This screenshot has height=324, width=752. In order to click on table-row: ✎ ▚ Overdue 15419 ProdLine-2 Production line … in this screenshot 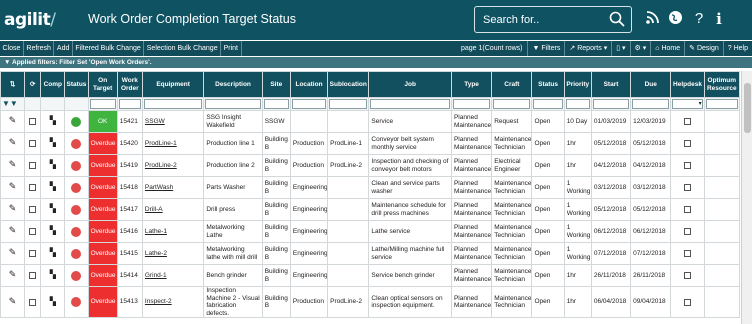, I will do `click(370, 165)`.